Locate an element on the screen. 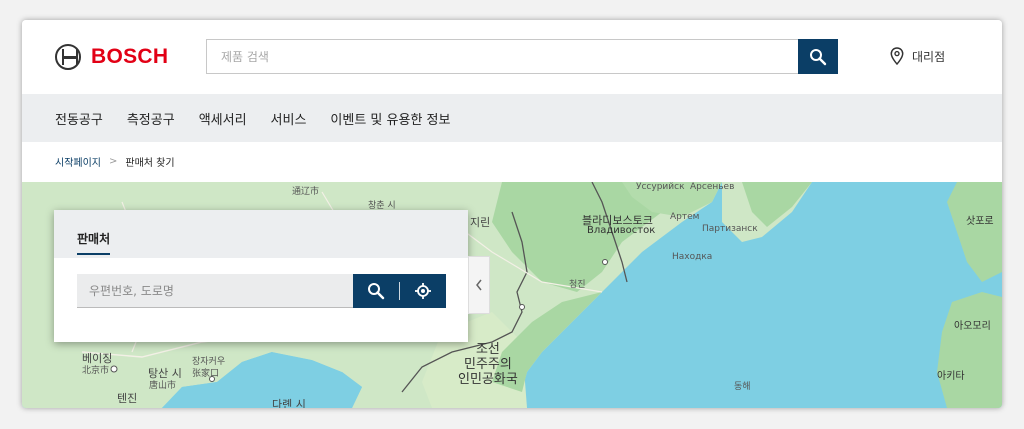  panel-tab-bar: 판매처 is located at coordinates (261, 234).